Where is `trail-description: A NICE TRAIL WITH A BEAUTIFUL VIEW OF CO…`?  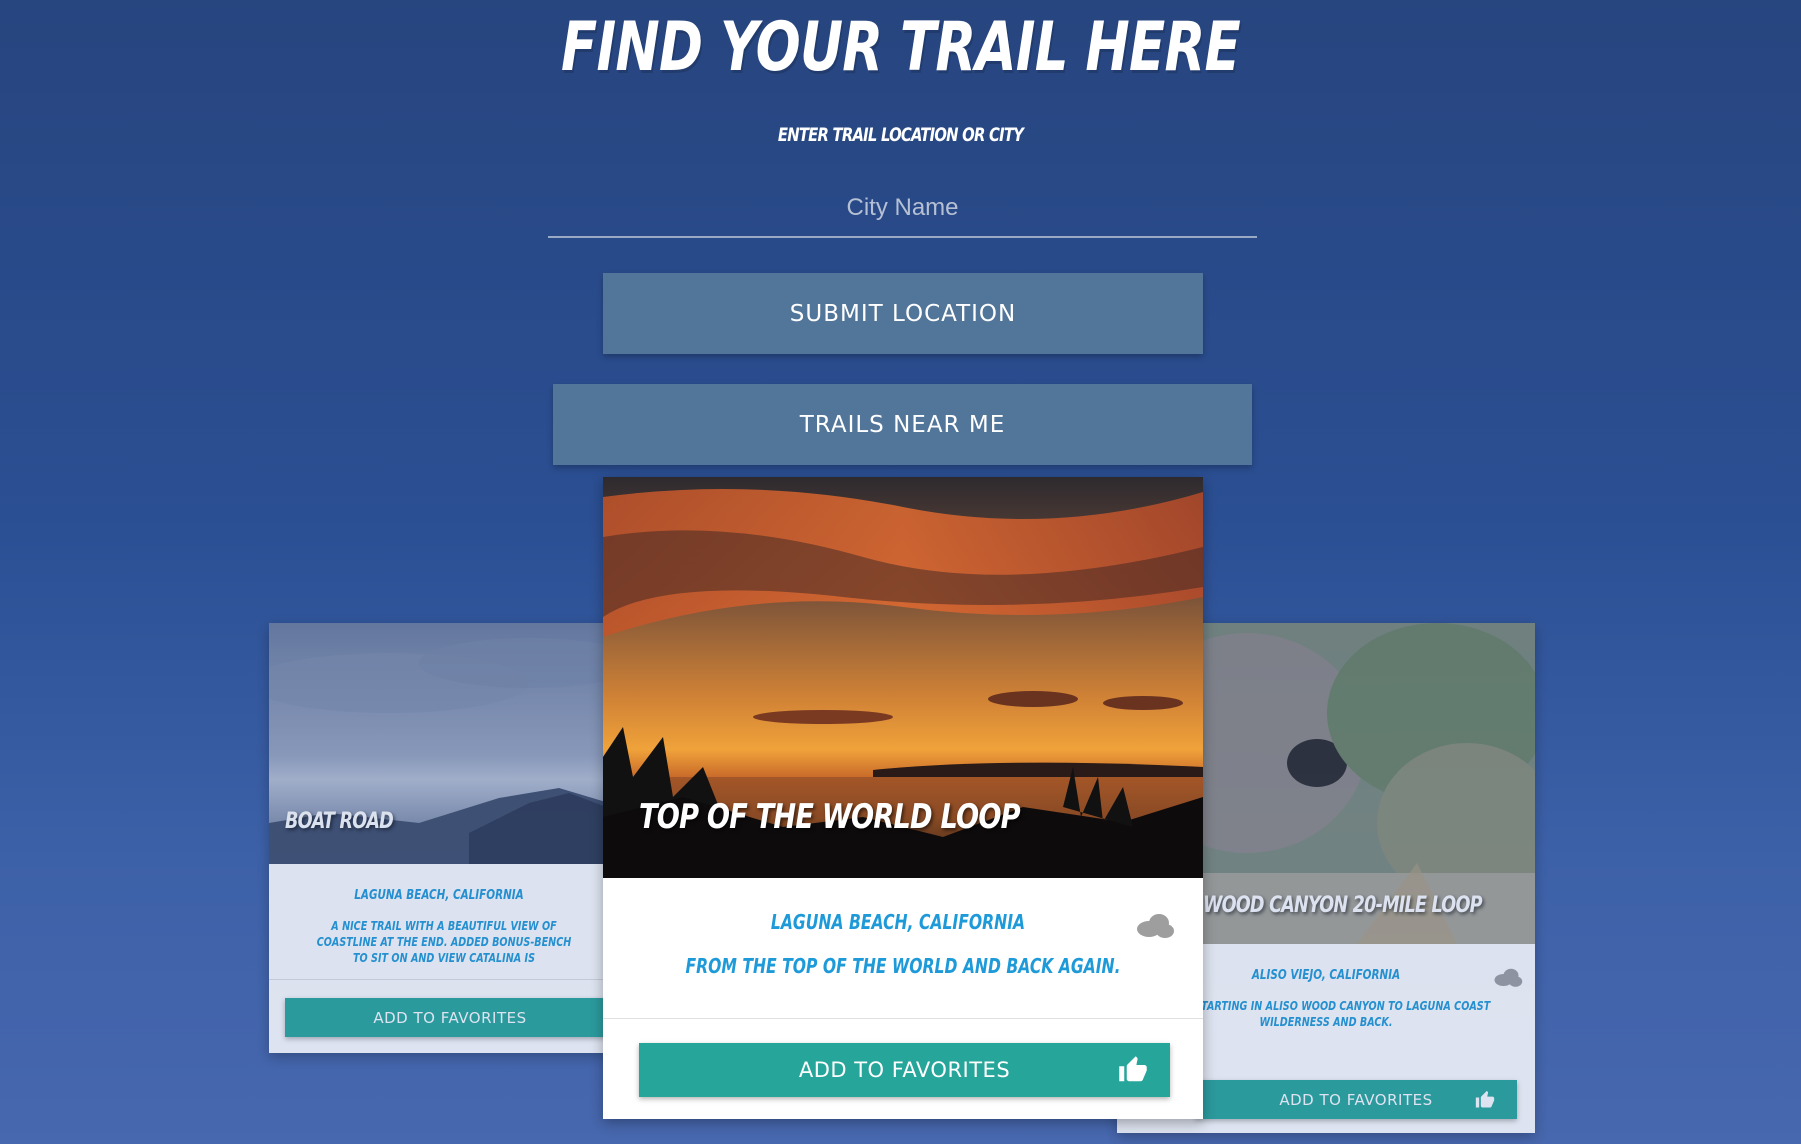
trail-description: A NICE TRAIL WITH A BEAUTIFUL VIEW OF CO… is located at coordinates (444, 942).